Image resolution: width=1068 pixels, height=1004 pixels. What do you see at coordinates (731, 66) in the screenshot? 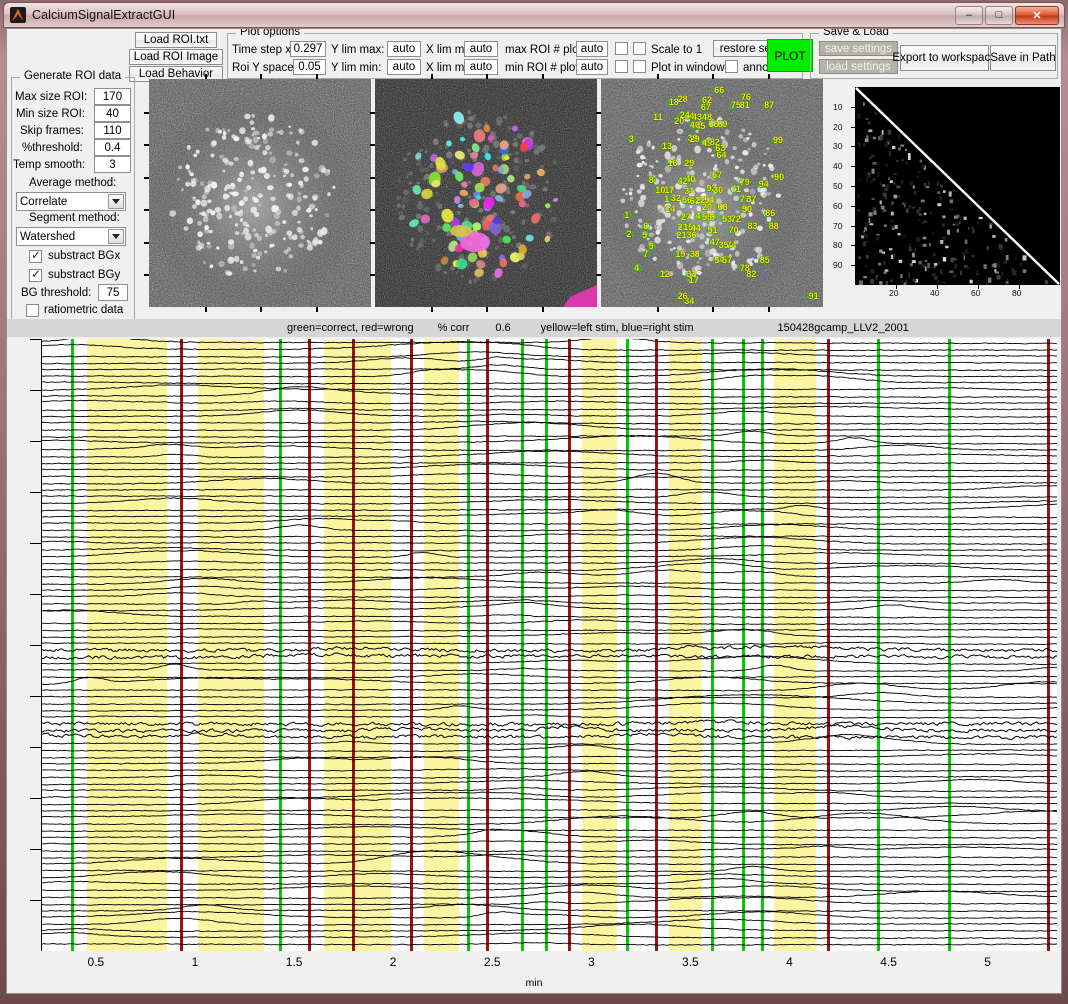
I see `annotate-checkbox` at bounding box center [731, 66].